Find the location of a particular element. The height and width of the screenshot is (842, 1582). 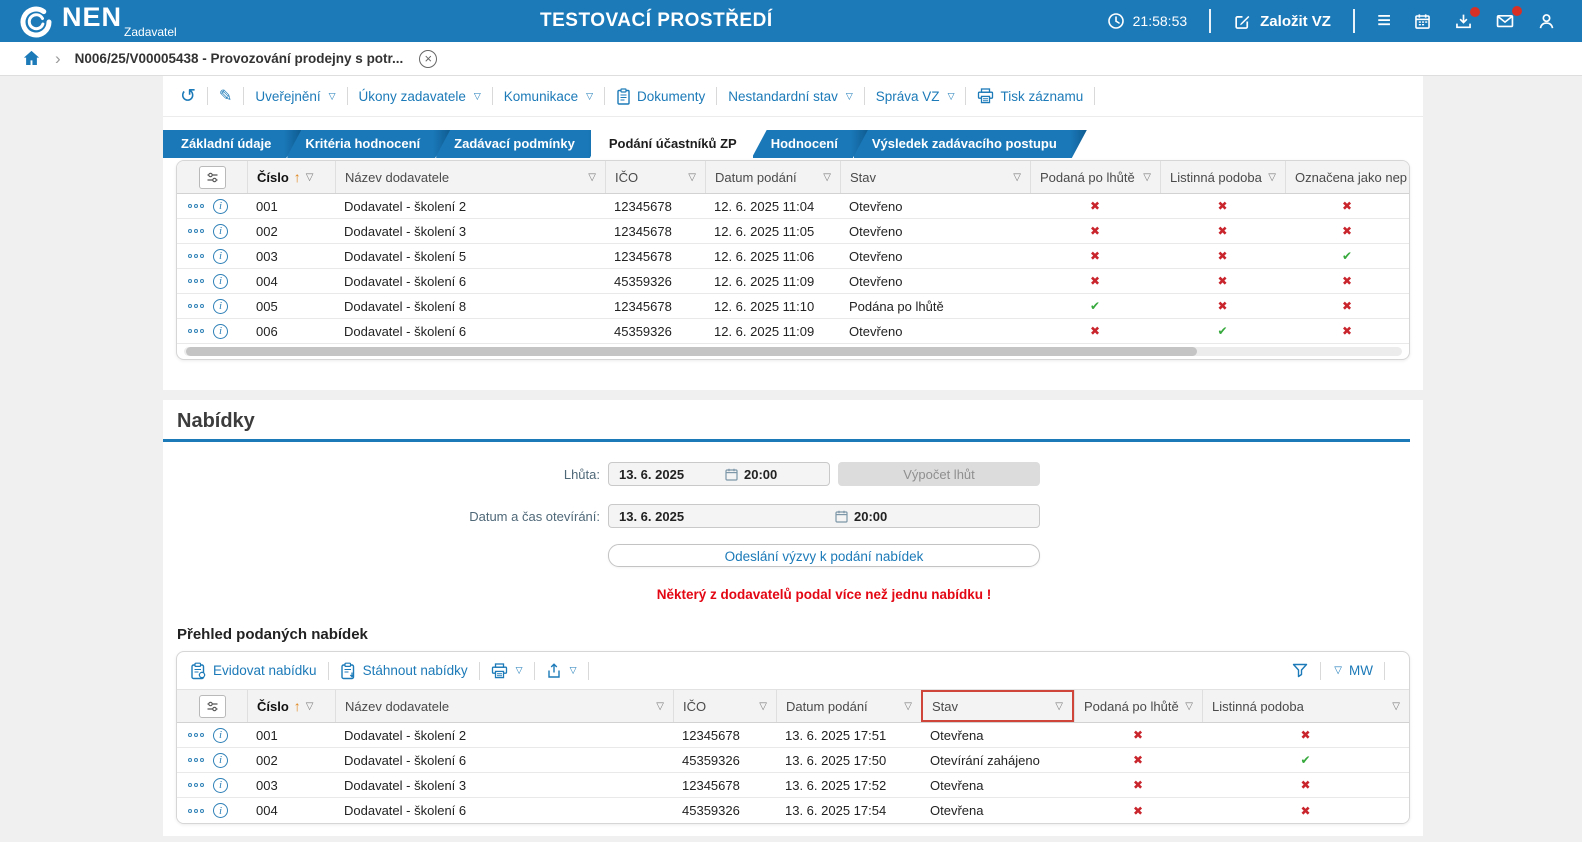

calendar-button is located at coordinates (1422, 21).